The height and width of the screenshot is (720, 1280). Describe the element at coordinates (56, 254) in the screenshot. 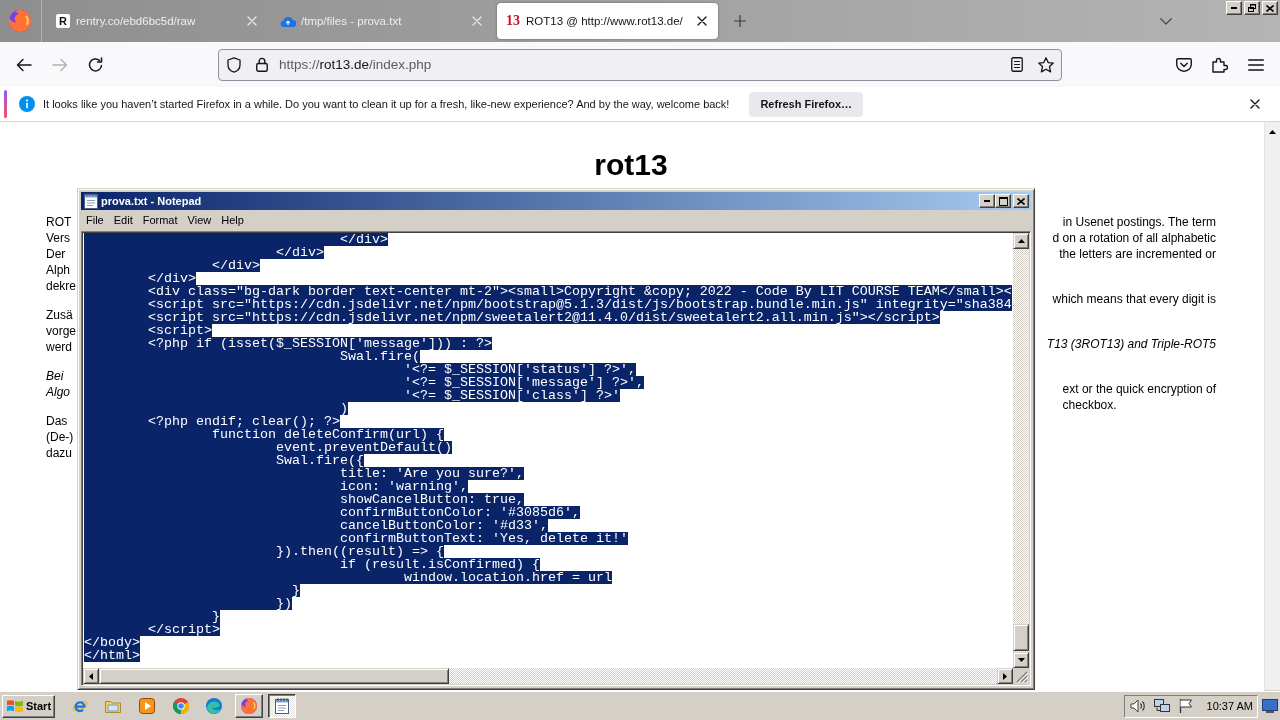

I see `text-line: Der` at that location.